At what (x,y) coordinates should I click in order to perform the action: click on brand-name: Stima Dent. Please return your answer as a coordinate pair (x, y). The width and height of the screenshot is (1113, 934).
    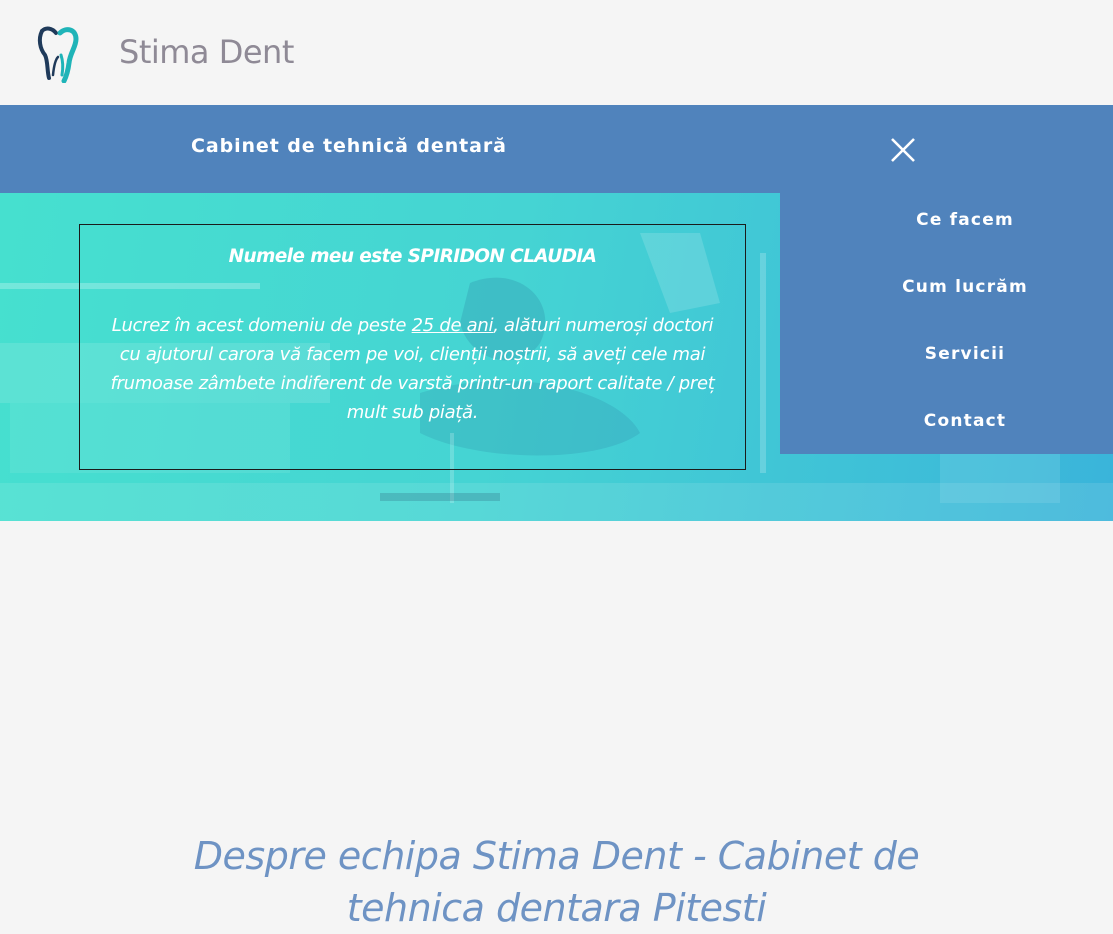
    Looking at the image, I should click on (206, 52).